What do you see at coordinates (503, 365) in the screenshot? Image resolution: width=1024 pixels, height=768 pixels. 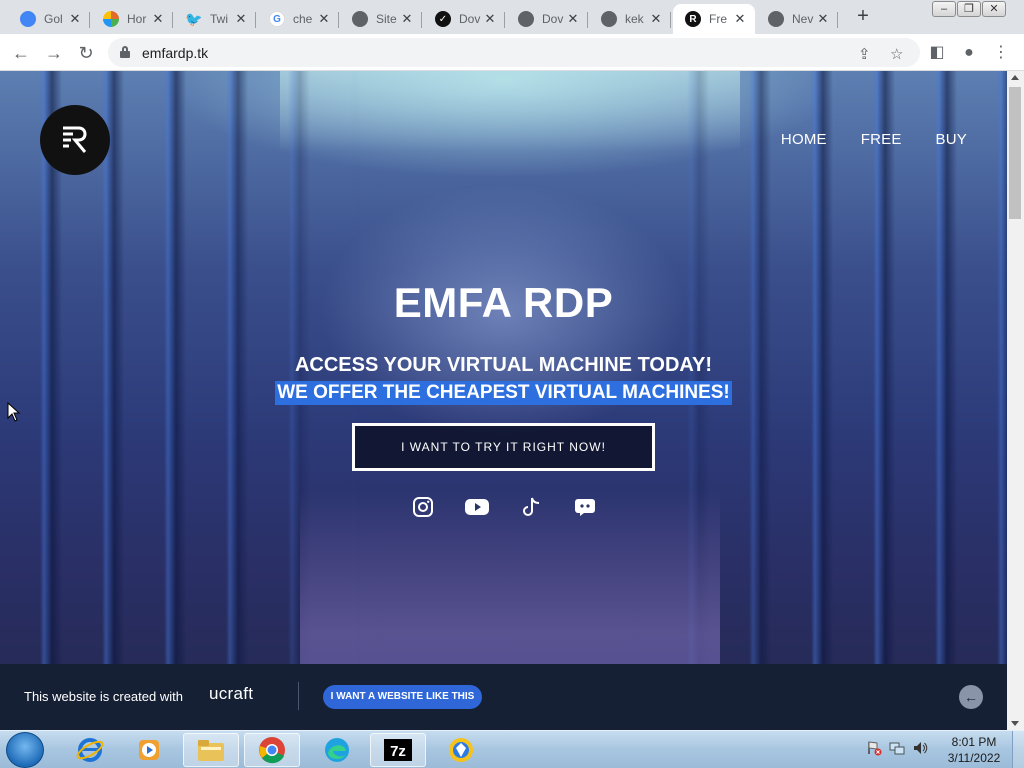 I see `tagline-primary: ACCESS YOUR VIRTUAL MACHINE TODAY!` at bounding box center [503, 365].